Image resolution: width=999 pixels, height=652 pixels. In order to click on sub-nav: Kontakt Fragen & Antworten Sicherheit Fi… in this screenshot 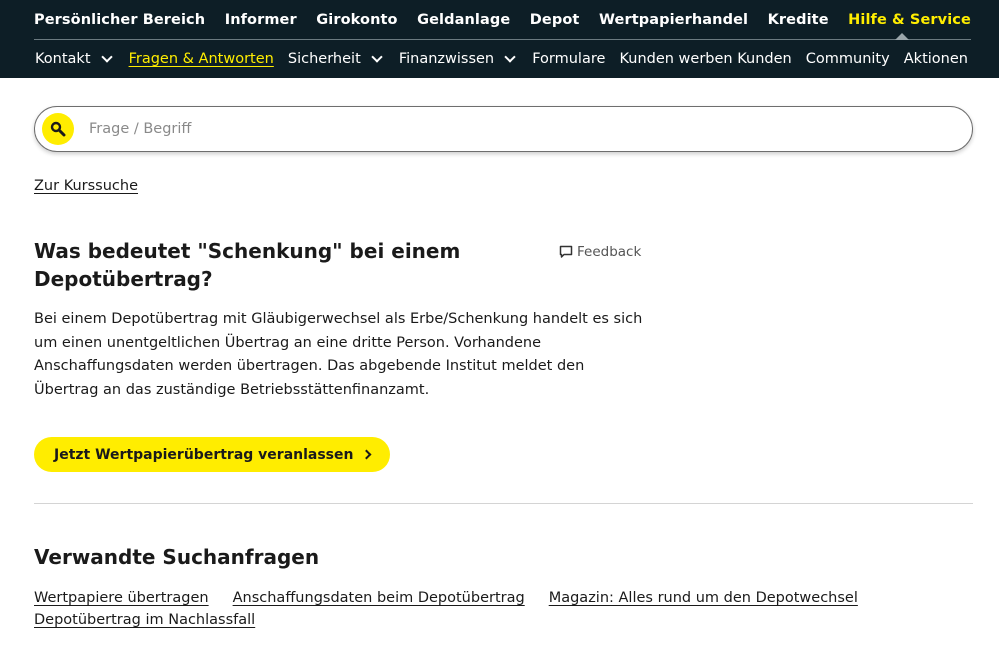, I will do `click(501, 59)`.